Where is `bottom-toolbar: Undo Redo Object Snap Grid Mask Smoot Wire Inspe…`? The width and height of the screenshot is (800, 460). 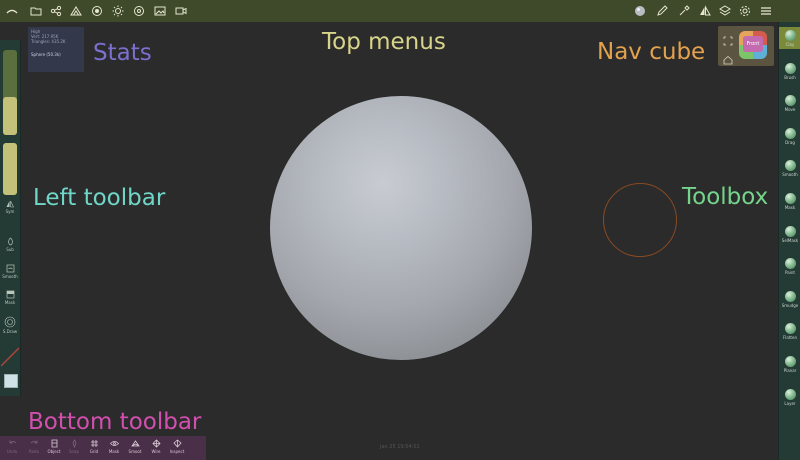 bottom-toolbar: Undo Redo Object Snap Grid Mask Smoot Wire Inspe… is located at coordinates (103, 448).